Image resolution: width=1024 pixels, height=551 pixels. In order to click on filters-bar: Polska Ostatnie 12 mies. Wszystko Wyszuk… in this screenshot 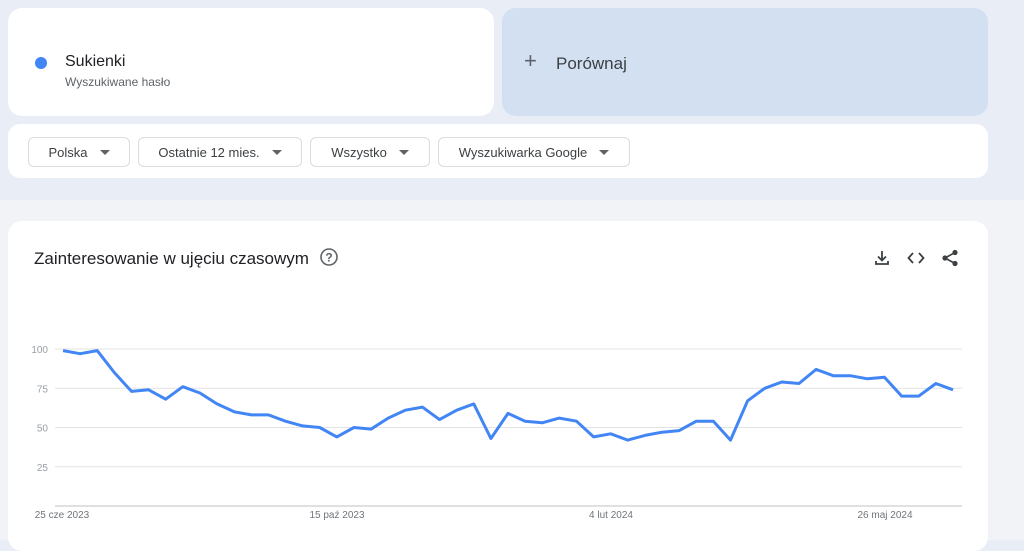, I will do `click(498, 151)`.